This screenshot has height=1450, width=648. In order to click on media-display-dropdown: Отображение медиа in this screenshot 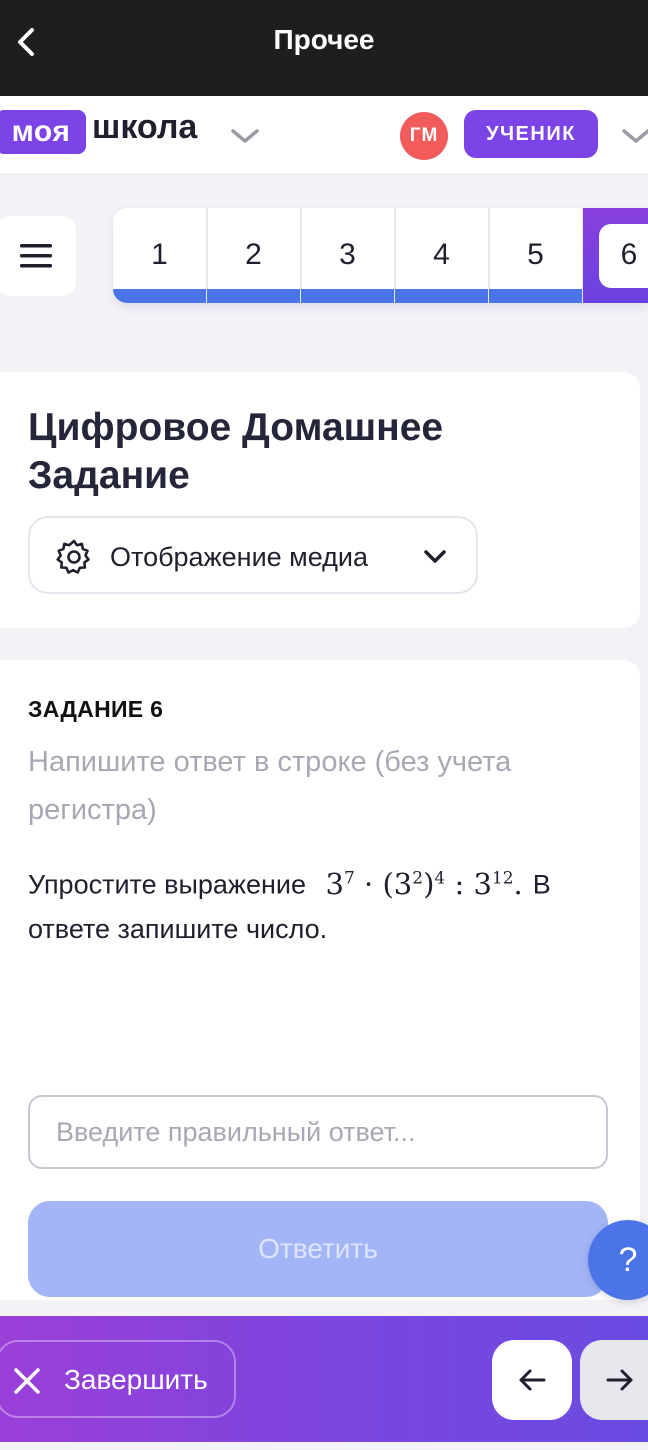, I will do `click(253, 555)`.